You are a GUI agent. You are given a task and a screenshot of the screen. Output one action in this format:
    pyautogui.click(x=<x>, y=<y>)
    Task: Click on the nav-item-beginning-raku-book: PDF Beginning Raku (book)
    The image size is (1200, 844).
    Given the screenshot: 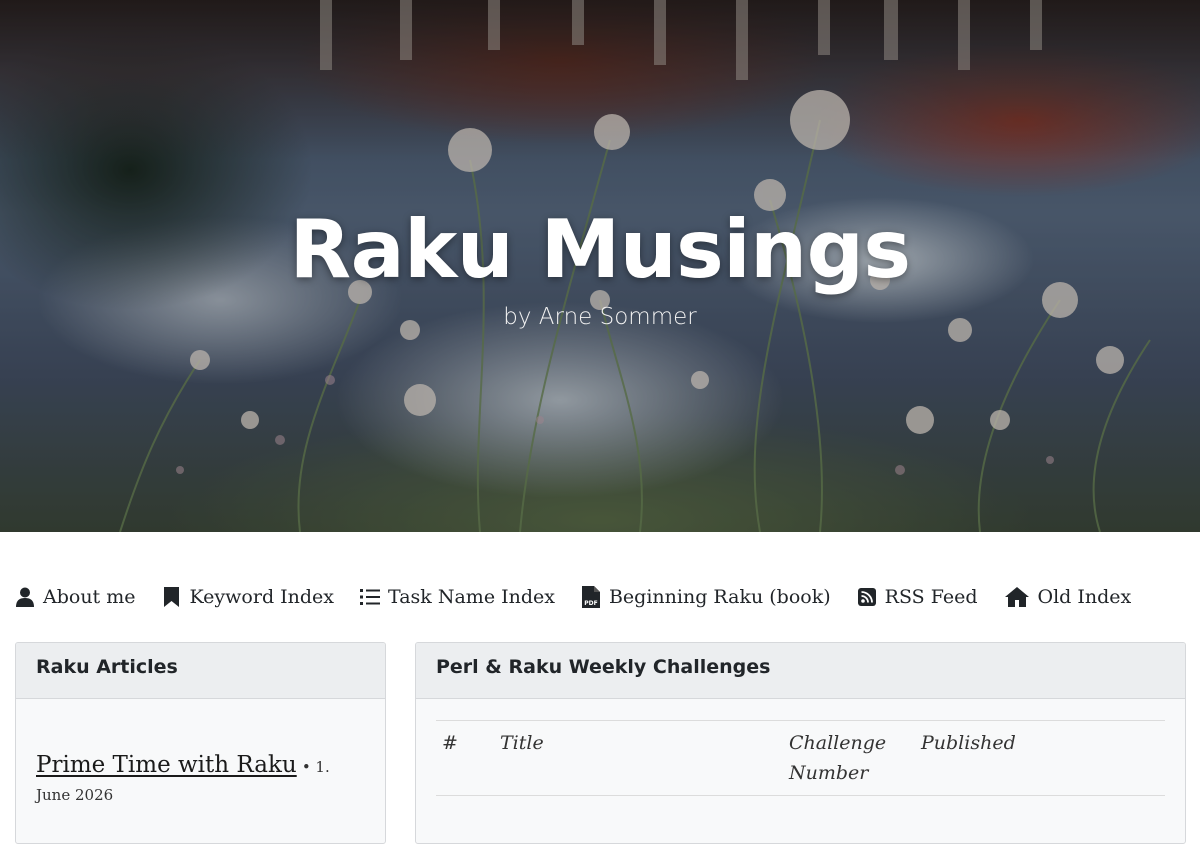 What is the action you would take?
    pyautogui.click(x=706, y=597)
    